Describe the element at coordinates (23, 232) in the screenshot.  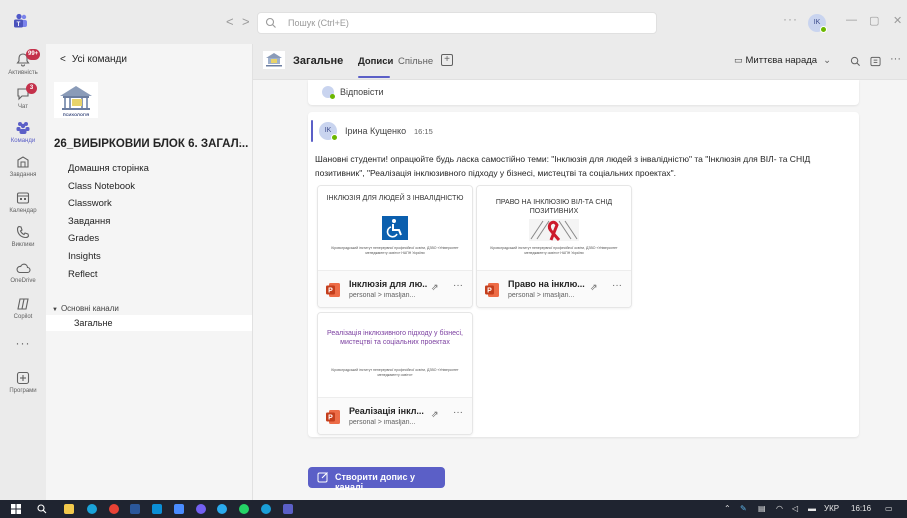
I see `phone-icon` at that location.